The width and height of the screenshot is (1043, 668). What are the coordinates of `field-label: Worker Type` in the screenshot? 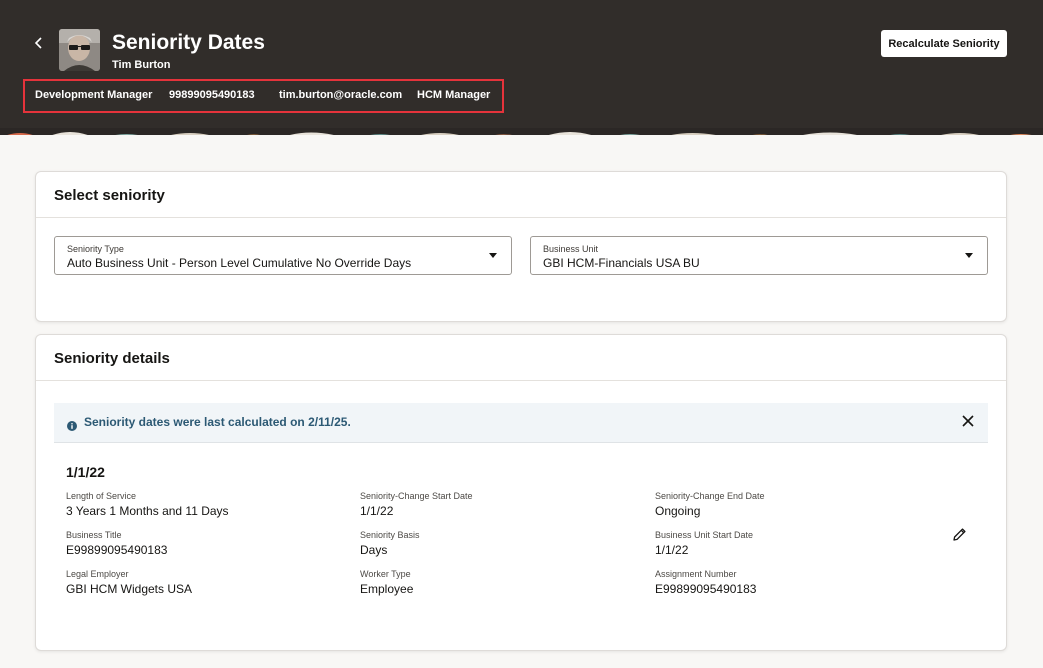 It's located at (385, 574).